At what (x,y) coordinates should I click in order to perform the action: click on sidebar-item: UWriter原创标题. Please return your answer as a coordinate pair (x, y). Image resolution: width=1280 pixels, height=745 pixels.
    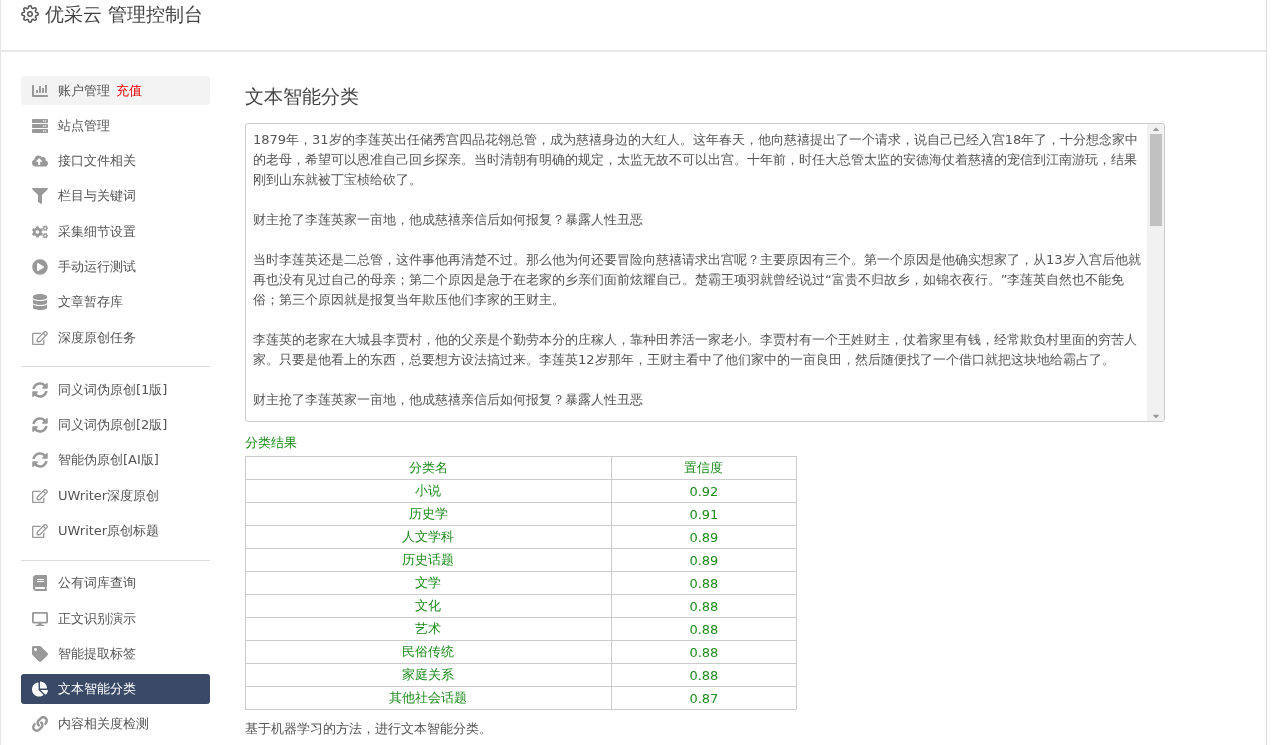
    Looking at the image, I should click on (115, 531).